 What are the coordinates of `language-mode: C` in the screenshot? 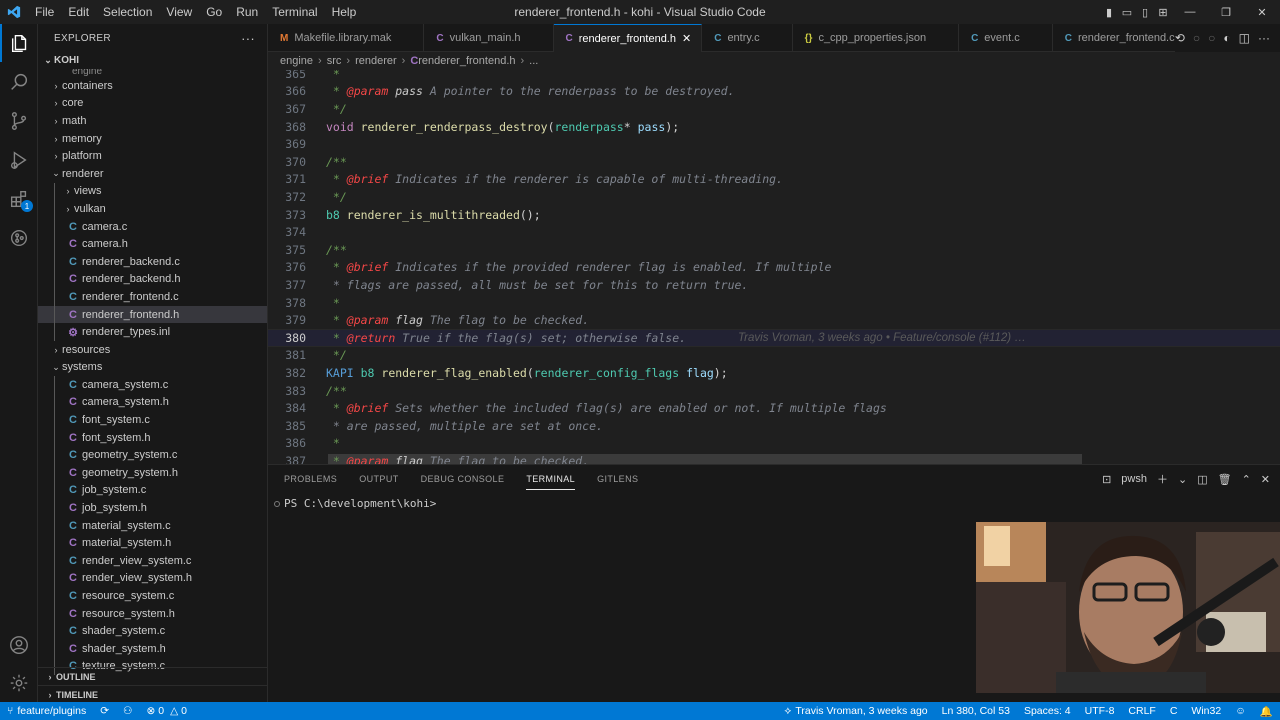 It's located at (1174, 711).